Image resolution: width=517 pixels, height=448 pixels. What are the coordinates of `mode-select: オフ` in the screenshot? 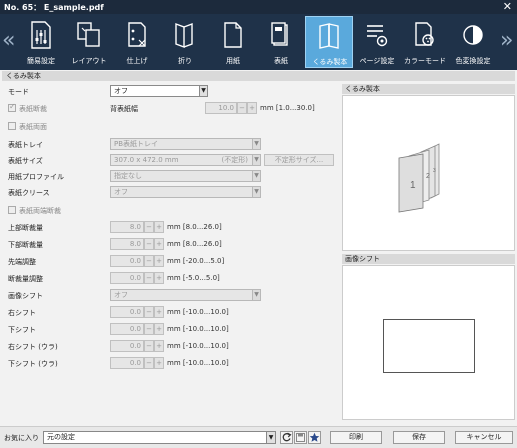 It's located at (155, 91).